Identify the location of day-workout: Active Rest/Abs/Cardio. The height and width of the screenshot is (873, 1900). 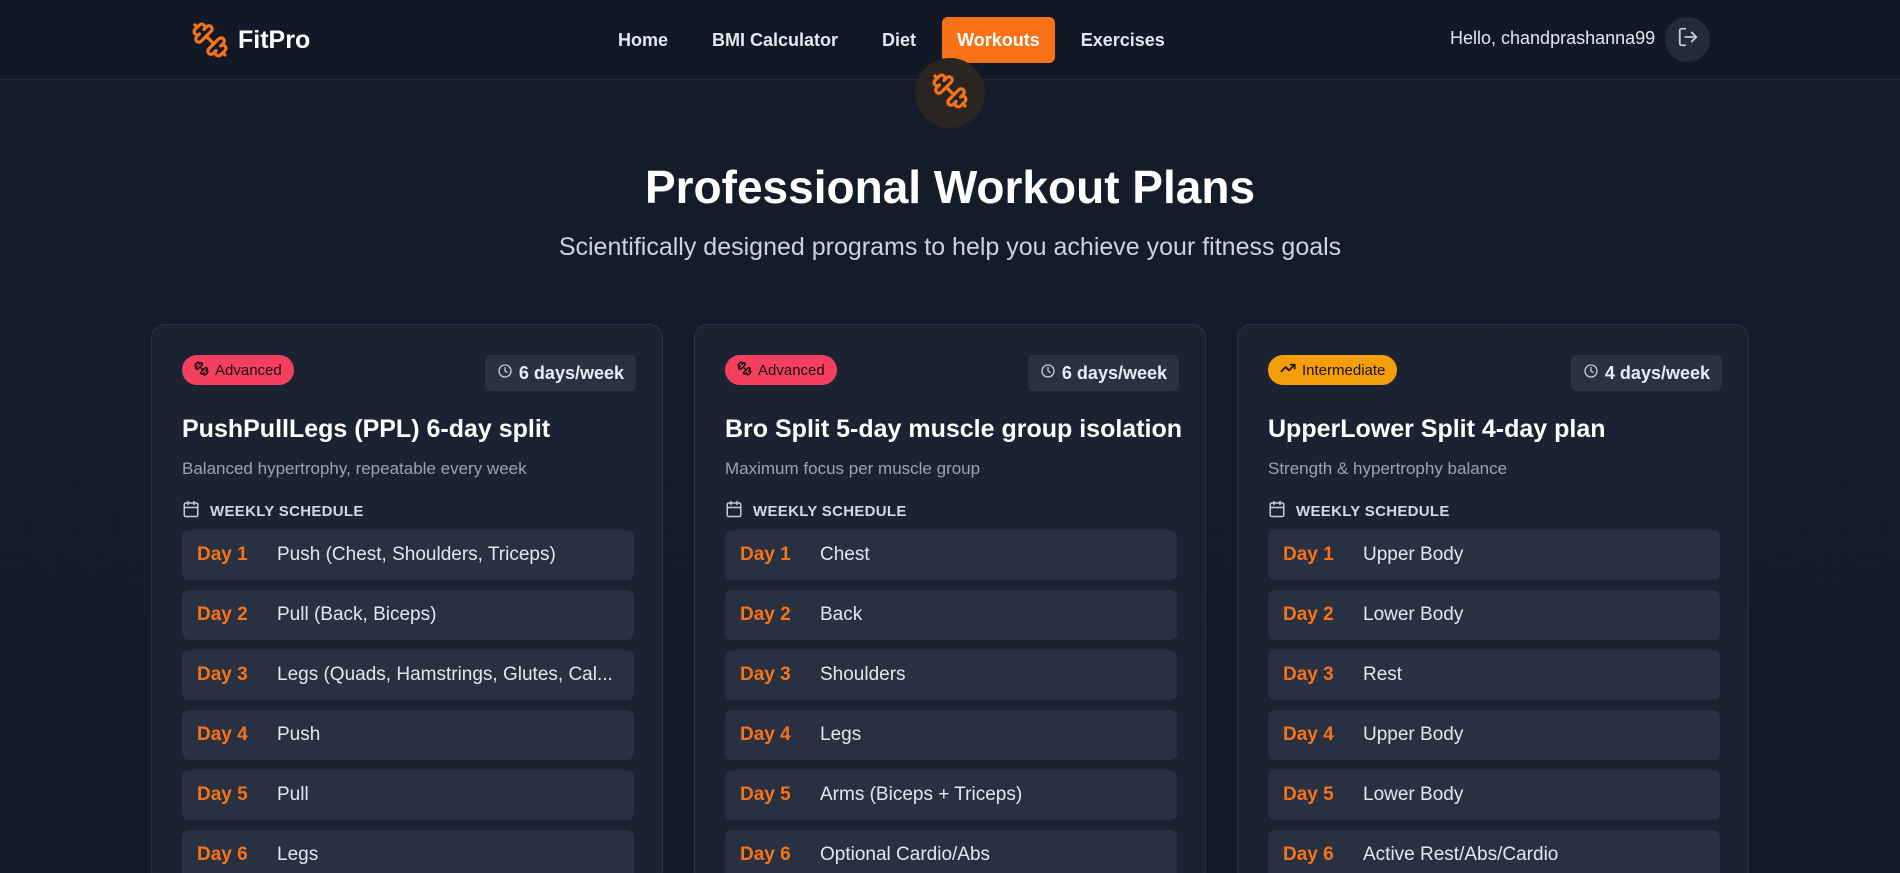
(1461, 854).